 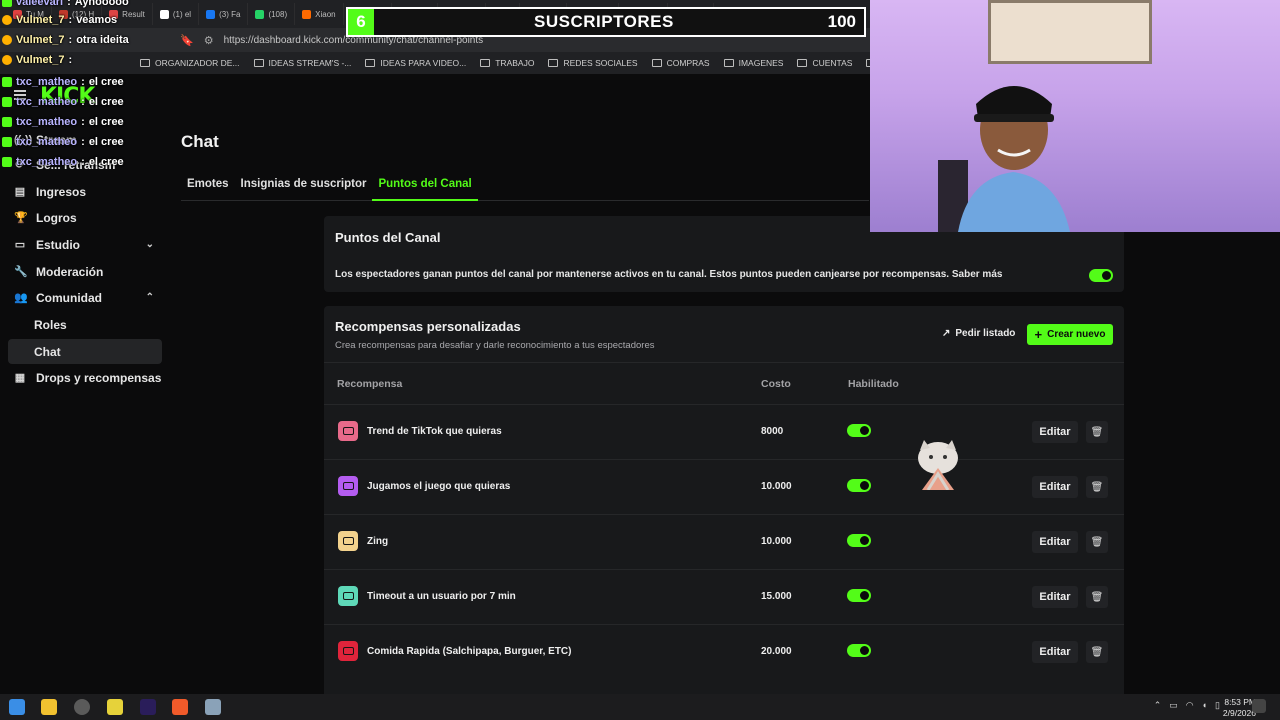 What do you see at coordinates (1158, 705) in the screenshot?
I see `chevron-up-icon: ⌃` at bounding box center [1158, 705].